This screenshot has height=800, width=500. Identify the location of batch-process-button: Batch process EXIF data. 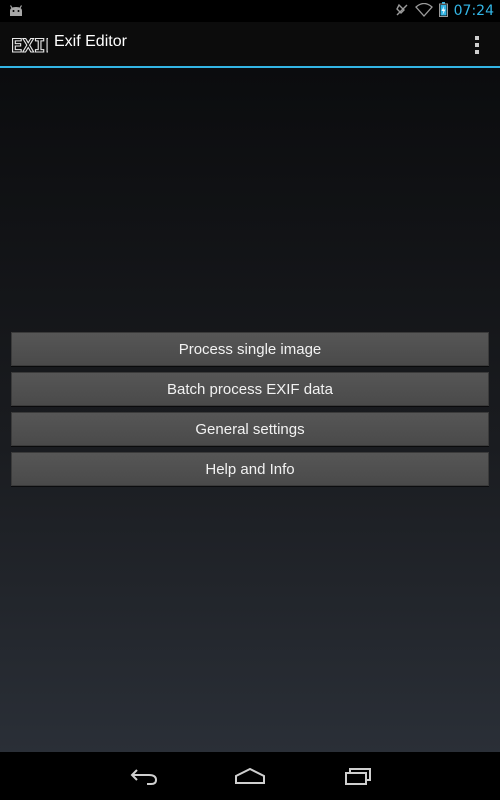
(250, 389).